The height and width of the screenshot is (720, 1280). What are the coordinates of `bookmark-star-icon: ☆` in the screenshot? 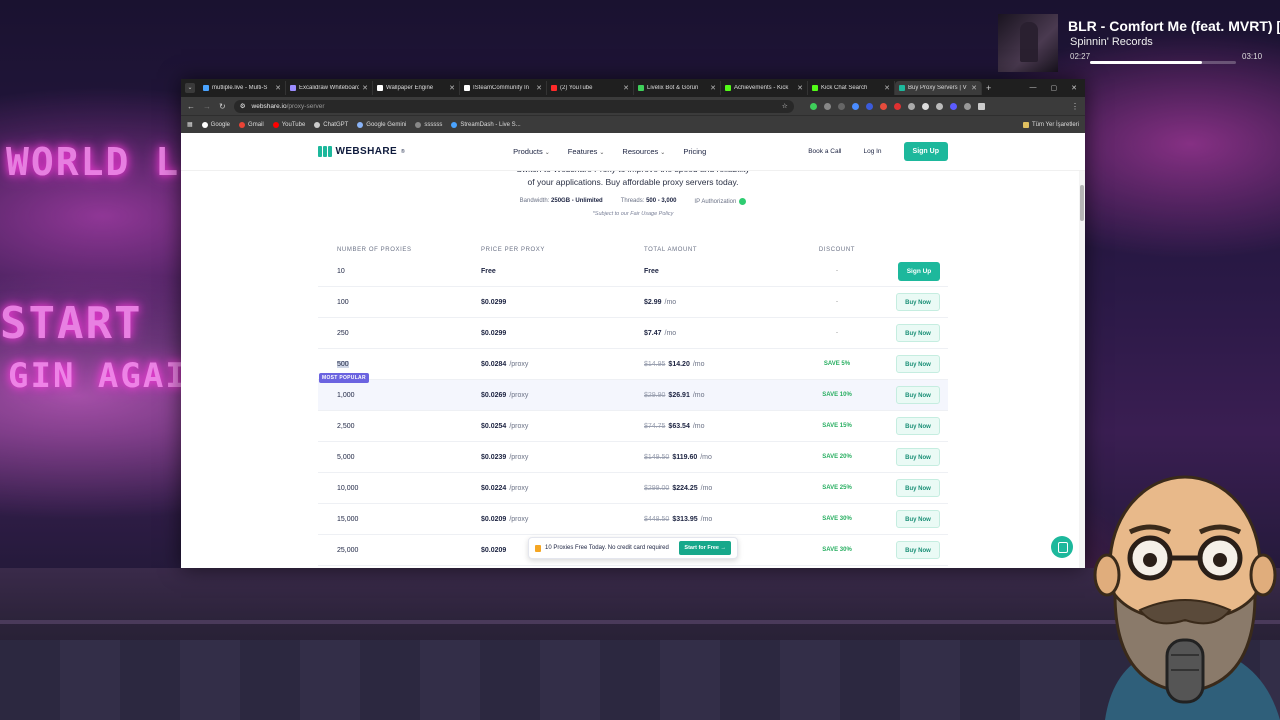 It's located at (785, 106).